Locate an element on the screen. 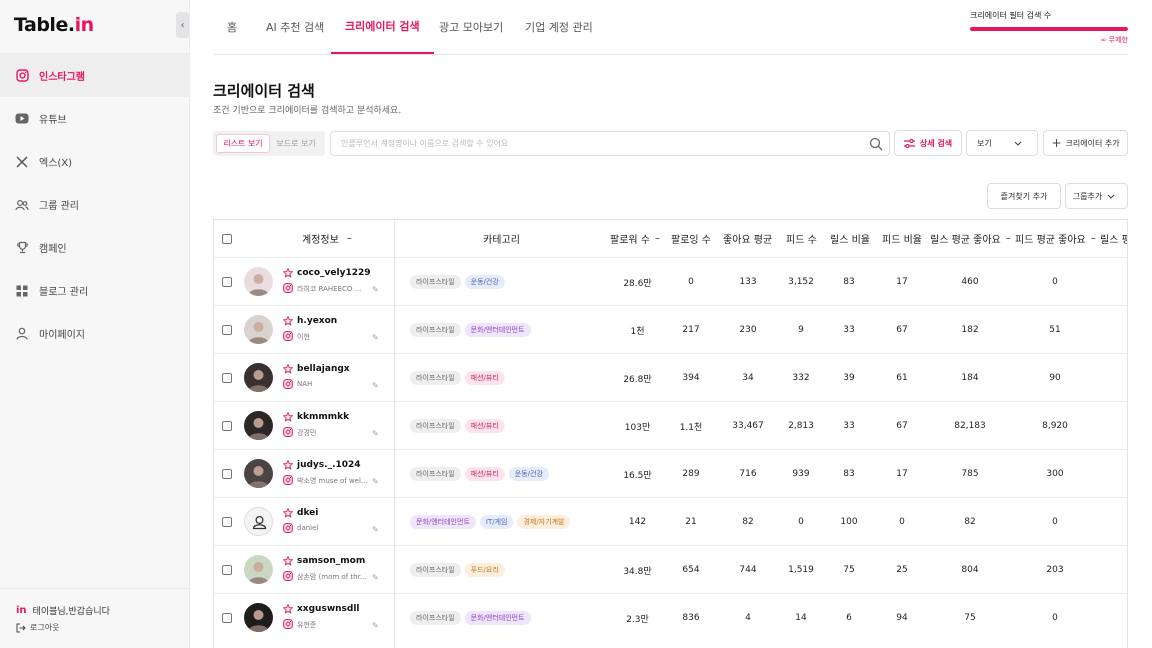 The height and width of the screenshot is (648, 1152). app-logo: Table.in is located at coordinates (54, 25).